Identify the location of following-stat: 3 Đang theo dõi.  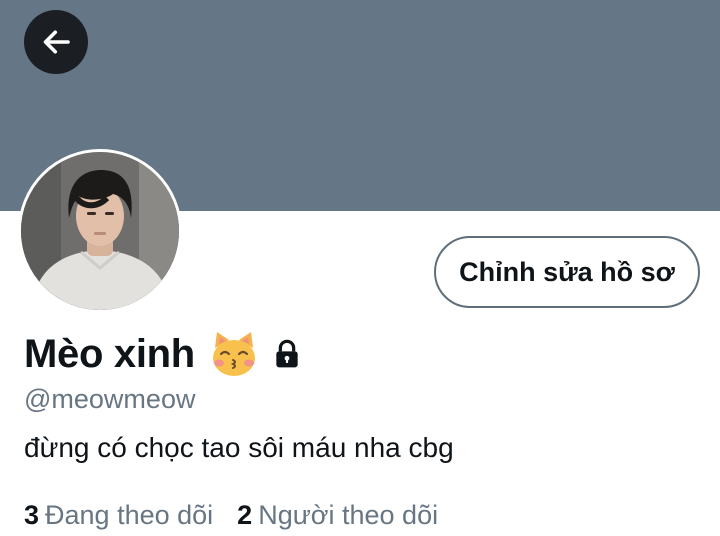
(118, 515).